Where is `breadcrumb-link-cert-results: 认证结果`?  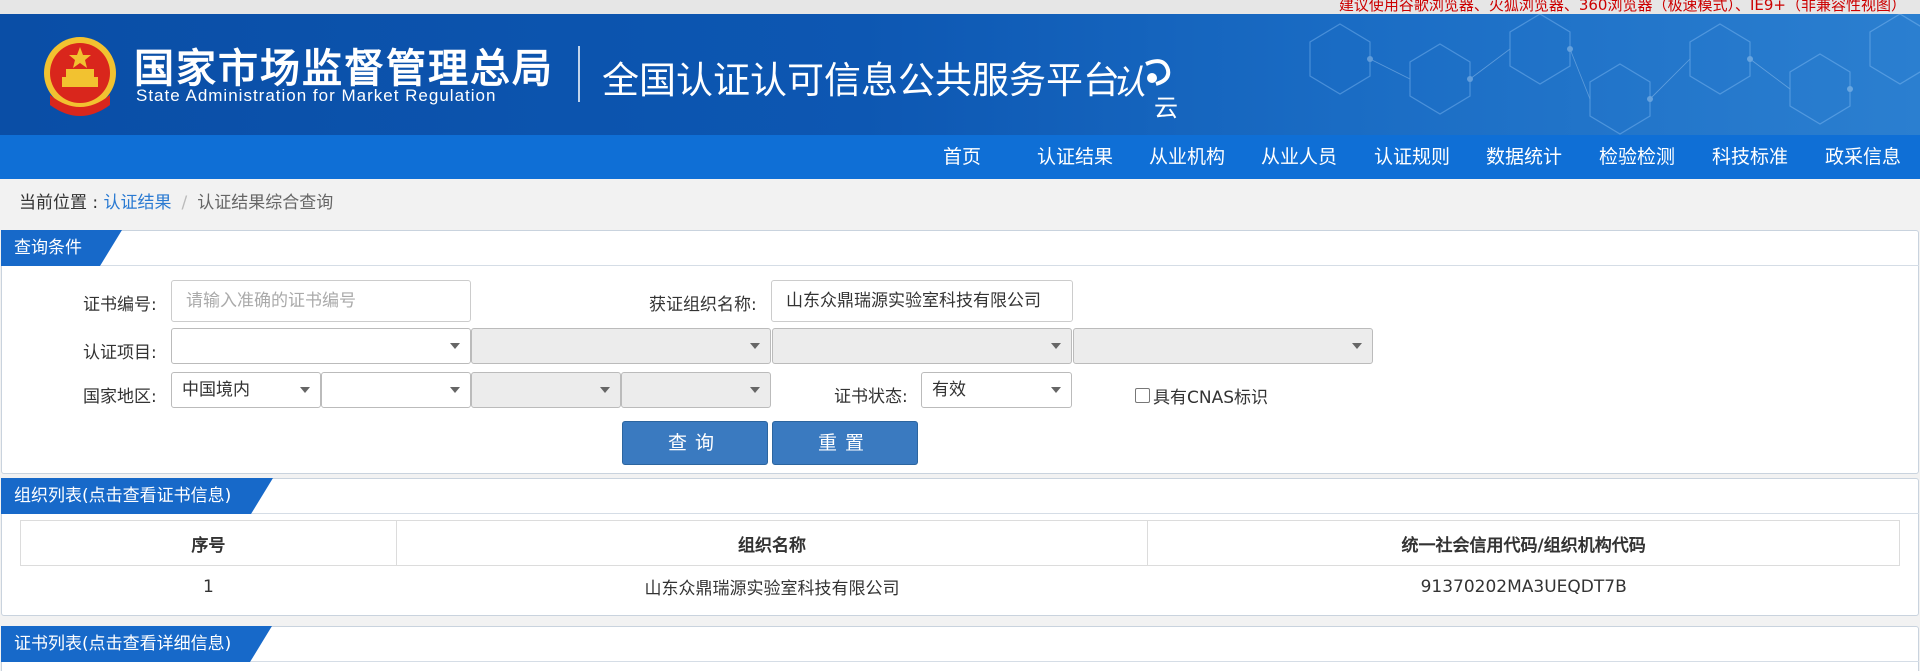 breadcrumb-link-cert-results: 认证结果 is located at coordinates (138, 203).